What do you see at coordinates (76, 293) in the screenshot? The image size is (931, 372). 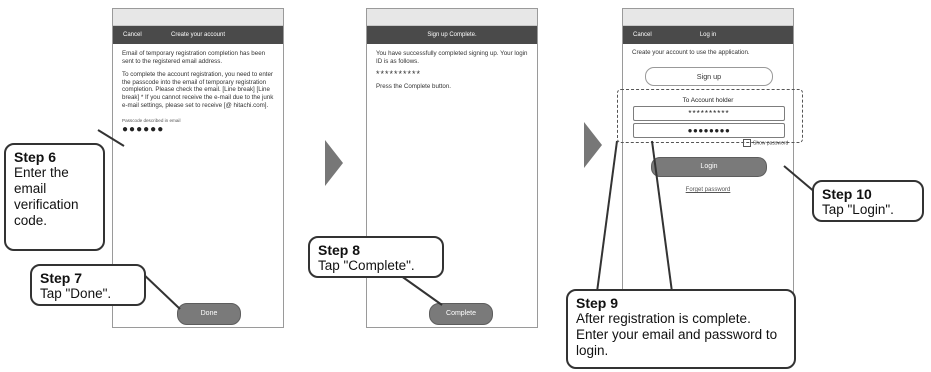 I see `step7-text: Tap "Done".` at bounding box center [76, 293].